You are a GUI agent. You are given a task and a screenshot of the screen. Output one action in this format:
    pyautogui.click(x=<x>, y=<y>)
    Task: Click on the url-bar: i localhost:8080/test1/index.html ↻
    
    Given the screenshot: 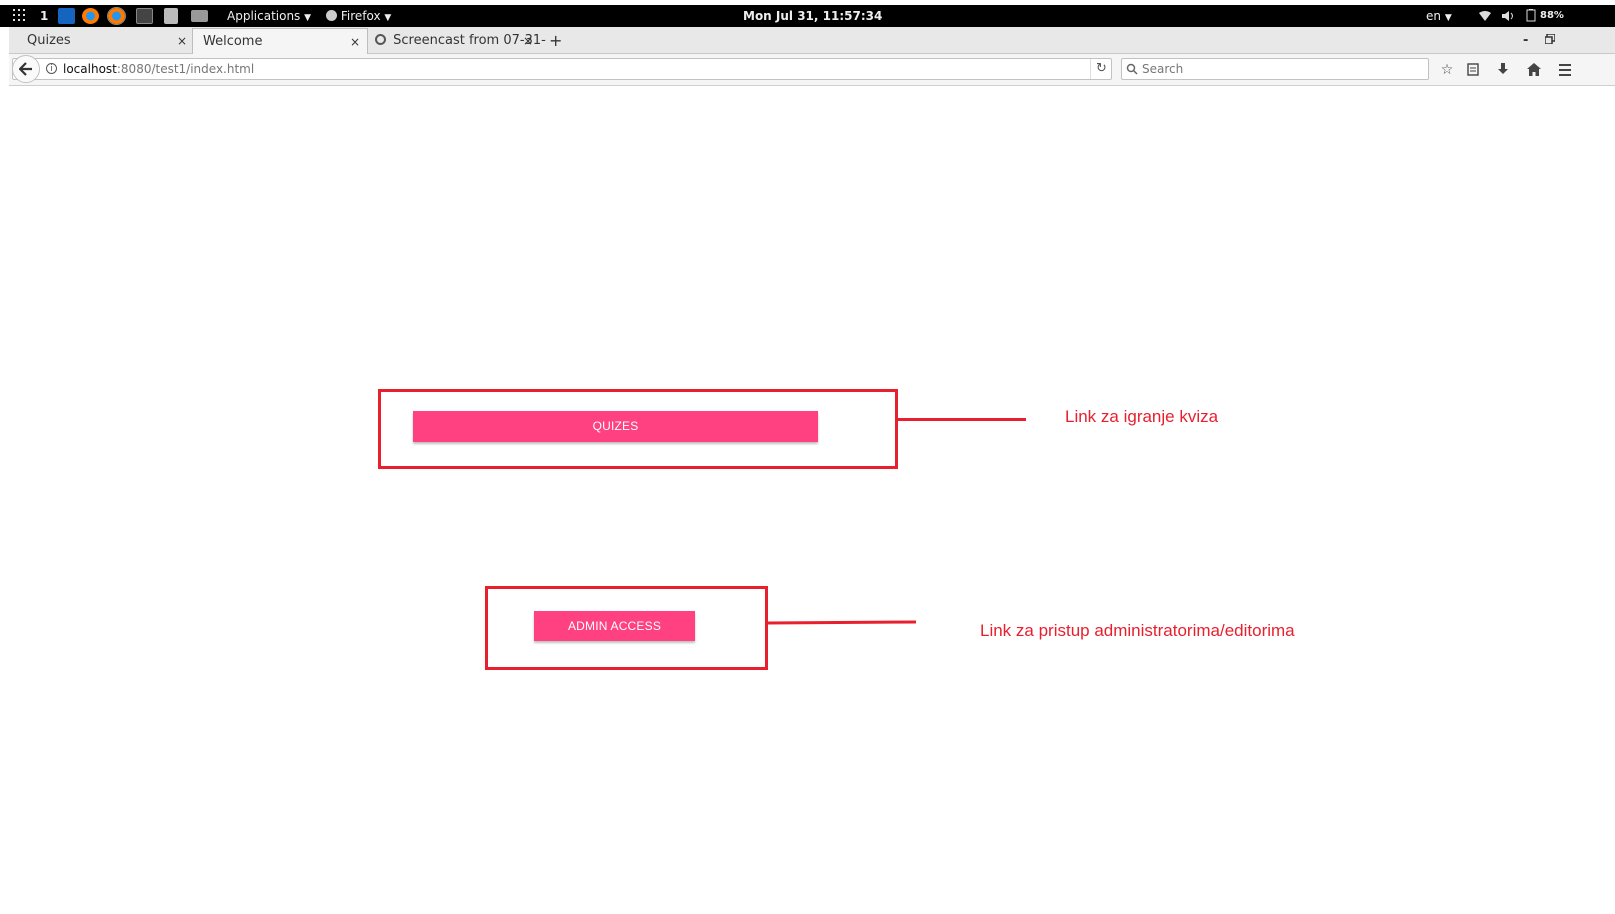 What is the action you would take?
    pyautogui.click(x=562, y=69)
    